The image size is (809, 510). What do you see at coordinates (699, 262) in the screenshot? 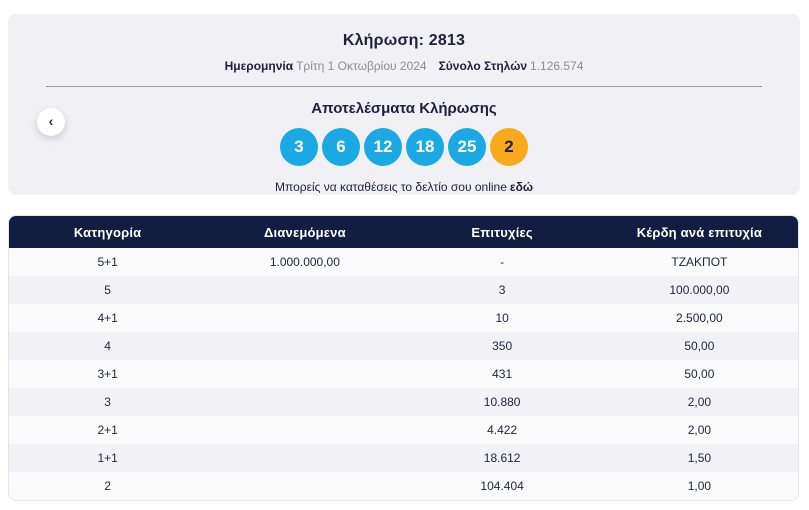
I see `prize-cell: ΤΖΑΚΠΟΤ` at bounding box center [699, 262].